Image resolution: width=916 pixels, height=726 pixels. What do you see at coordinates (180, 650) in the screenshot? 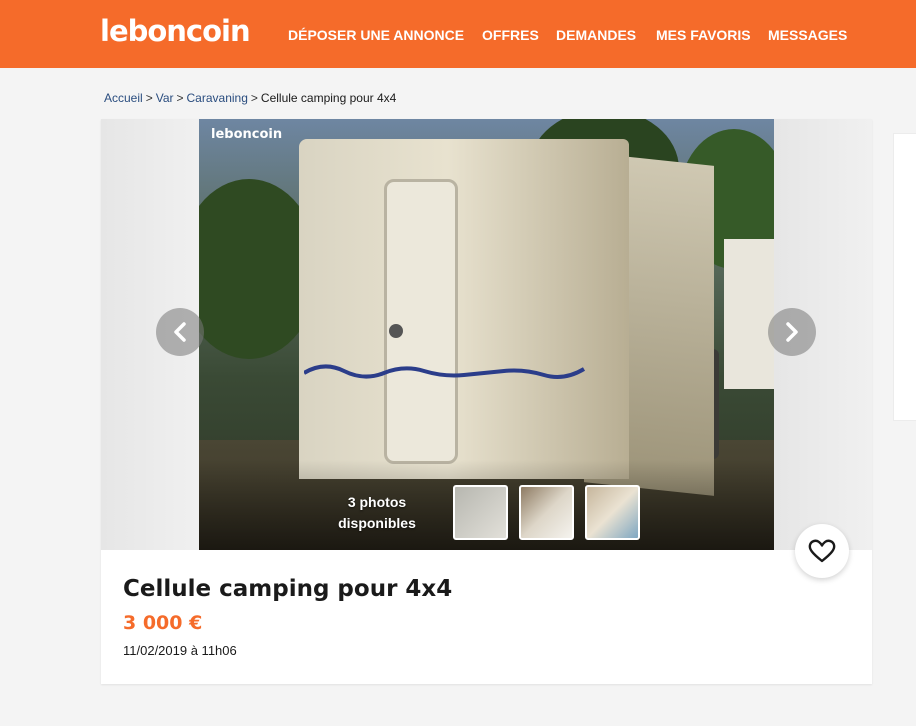
I see `listing-date: 11/02/2019 à 11h06` at bounding box center [180, 650].